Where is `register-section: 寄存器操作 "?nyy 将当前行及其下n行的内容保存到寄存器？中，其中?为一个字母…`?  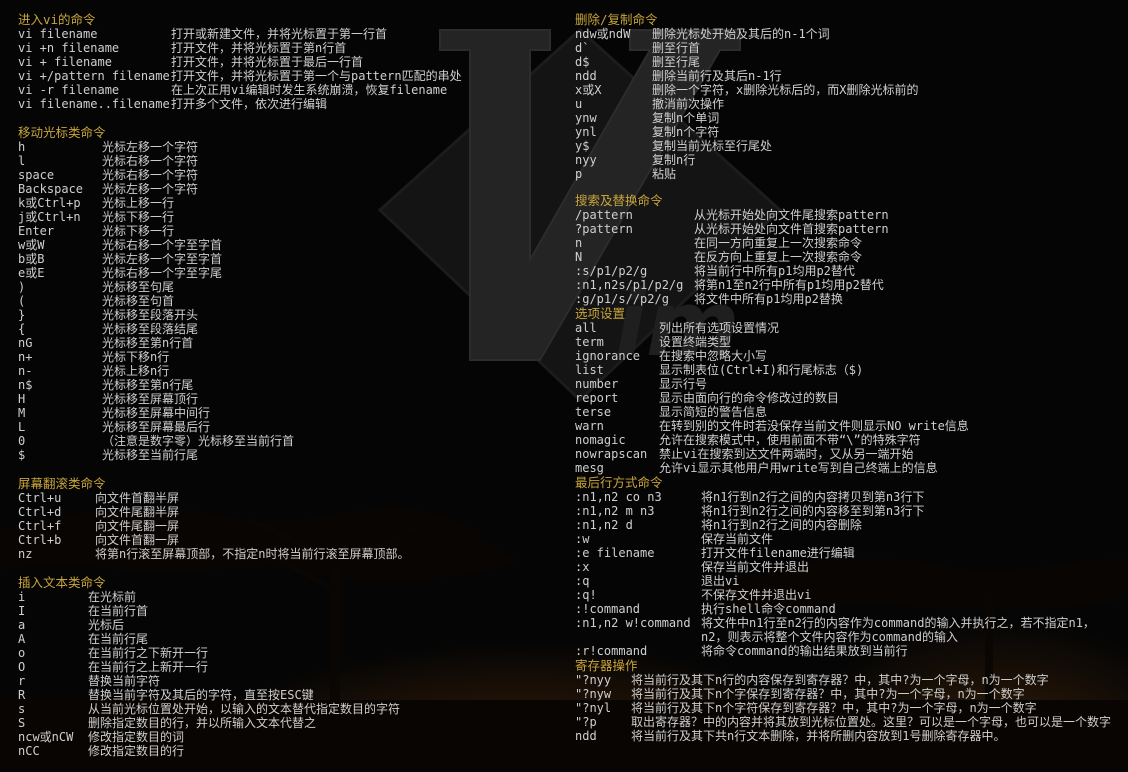 register-section: 寄存器操作 "?nyy 将当前行及其下n行的内容保存到寄存器？中，其中?为一个字母… is located at coordinates (847, 700).